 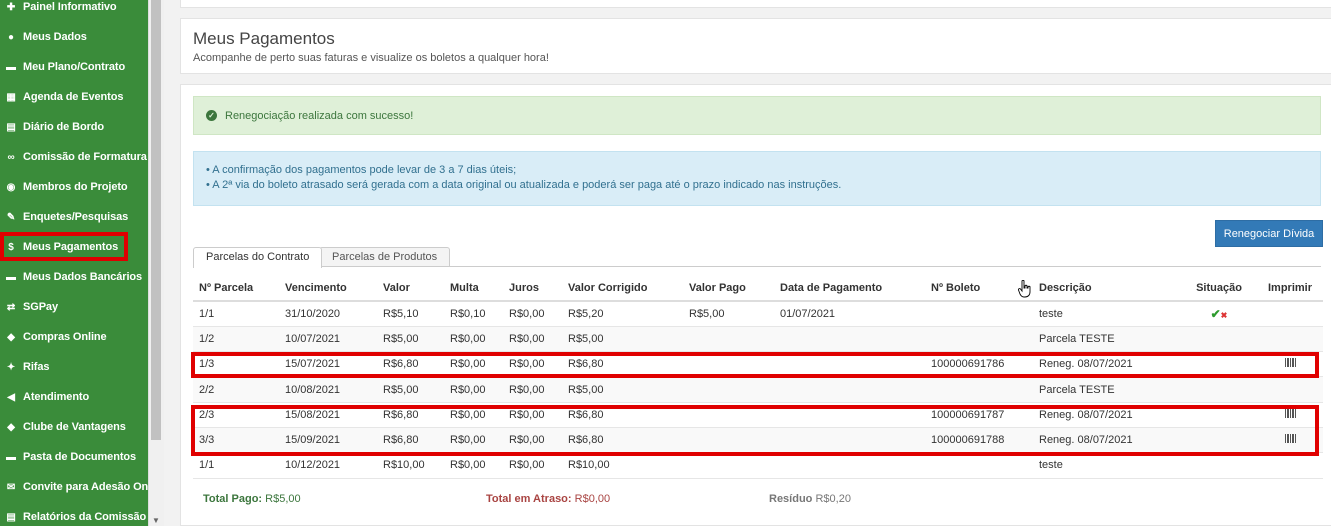 I want to click on total-paid-value: R$5,00, so click(x=283, y=499).